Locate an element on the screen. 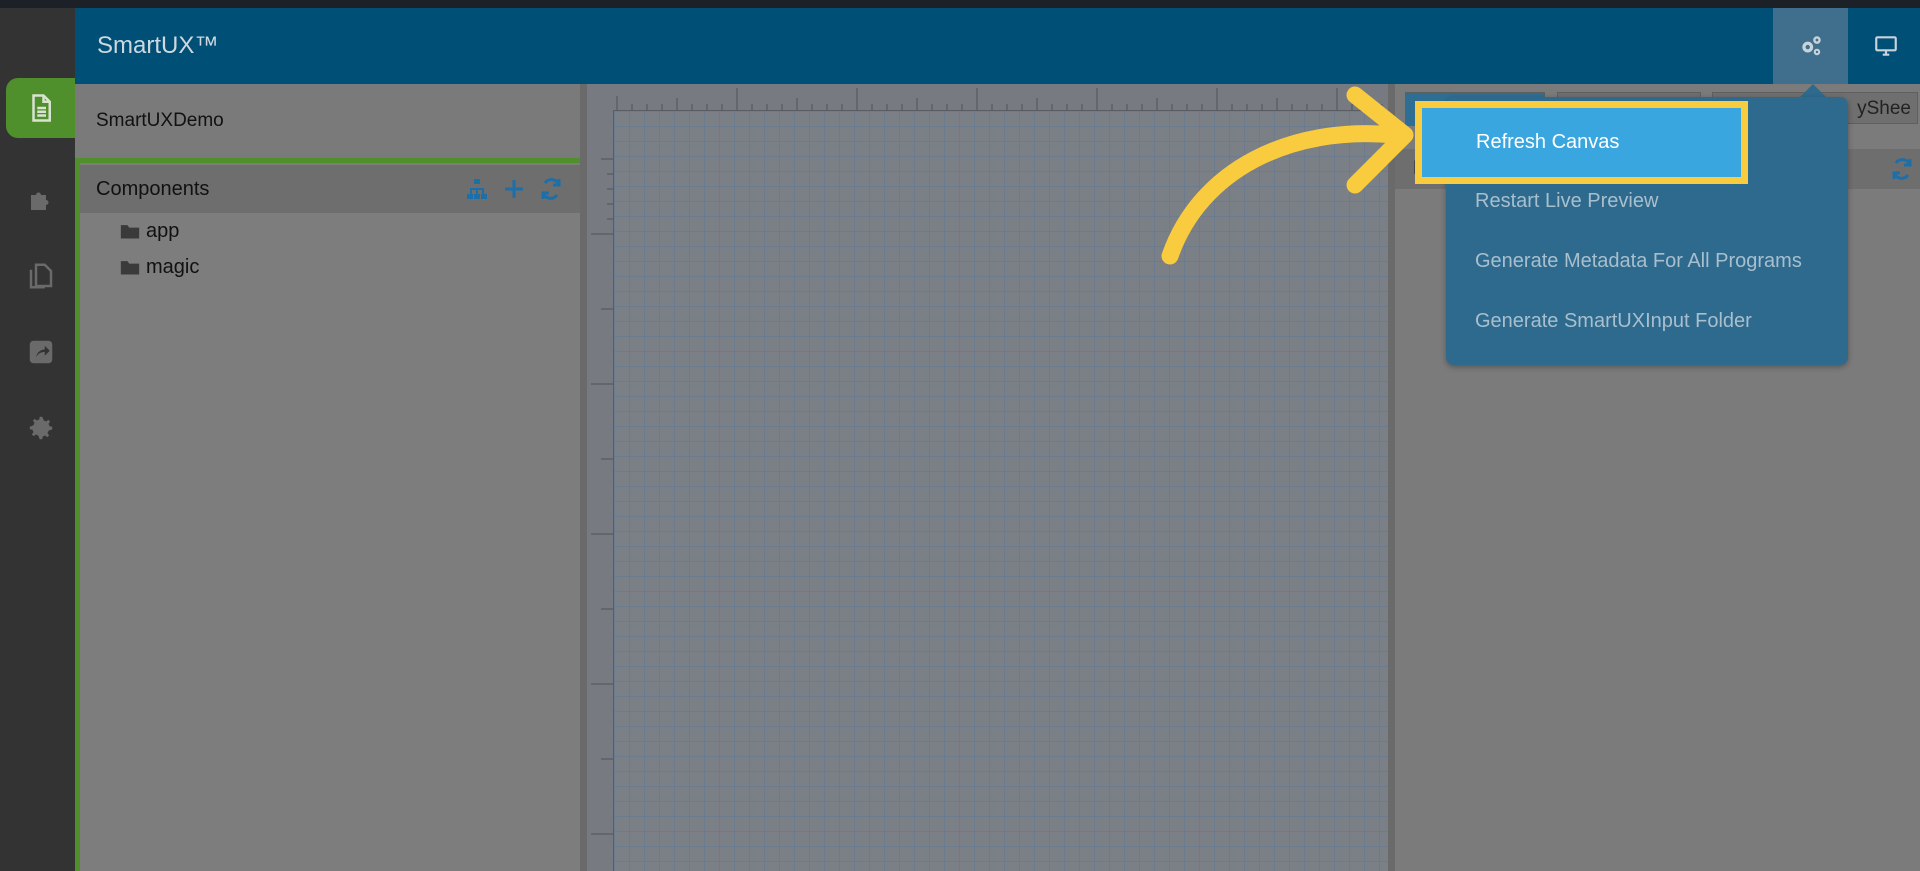  puzzle-icon is located at coordinates (39, 201).